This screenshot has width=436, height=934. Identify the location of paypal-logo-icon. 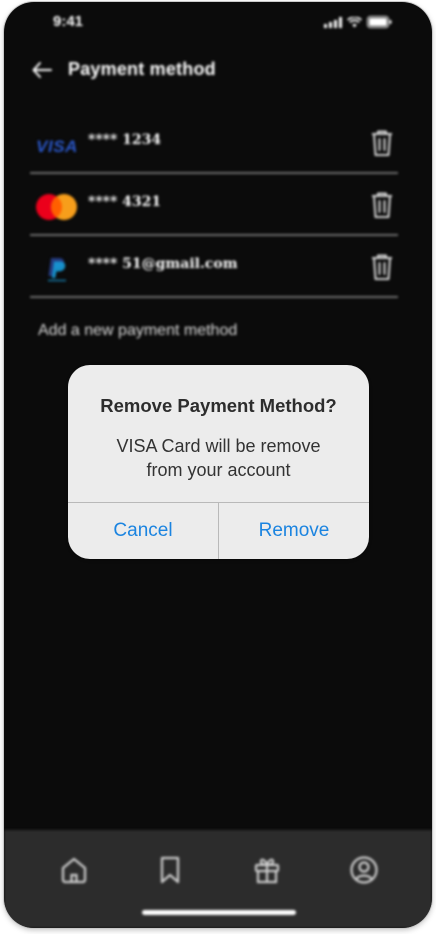
(57, 270).